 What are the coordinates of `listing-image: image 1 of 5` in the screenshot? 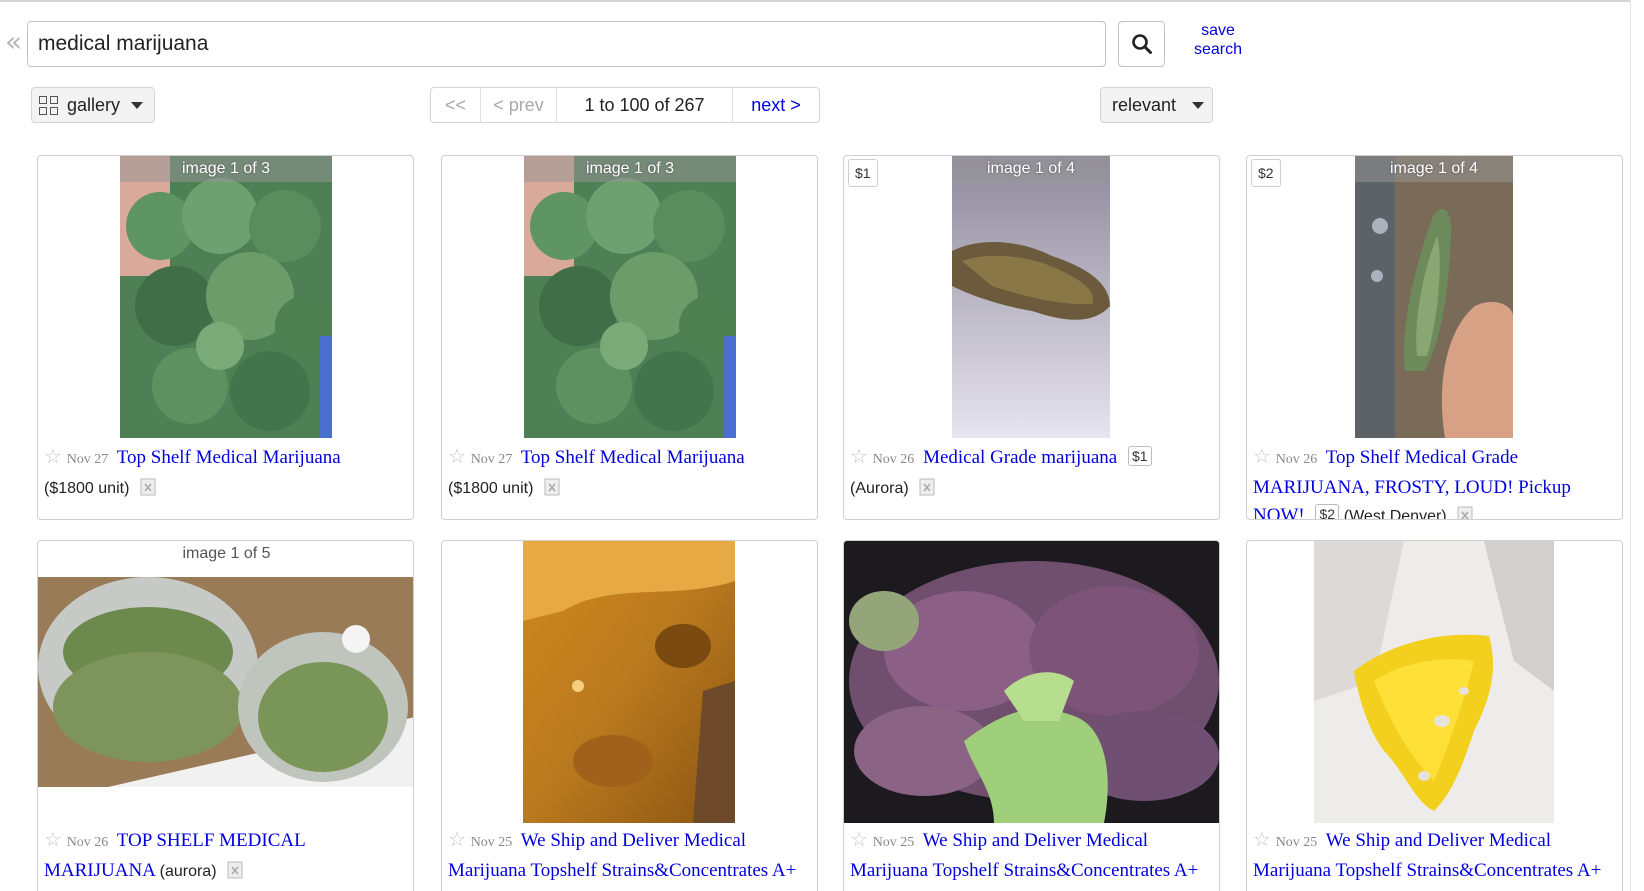 It's located at (225, 665).